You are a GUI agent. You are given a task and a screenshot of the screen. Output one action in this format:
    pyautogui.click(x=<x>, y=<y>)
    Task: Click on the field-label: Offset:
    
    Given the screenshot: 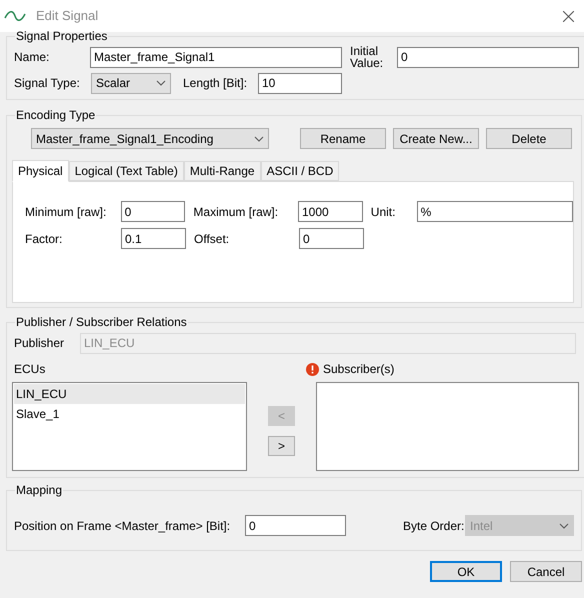 What is the action you would take?
    pyautogui.click(x=212, y=239)
    